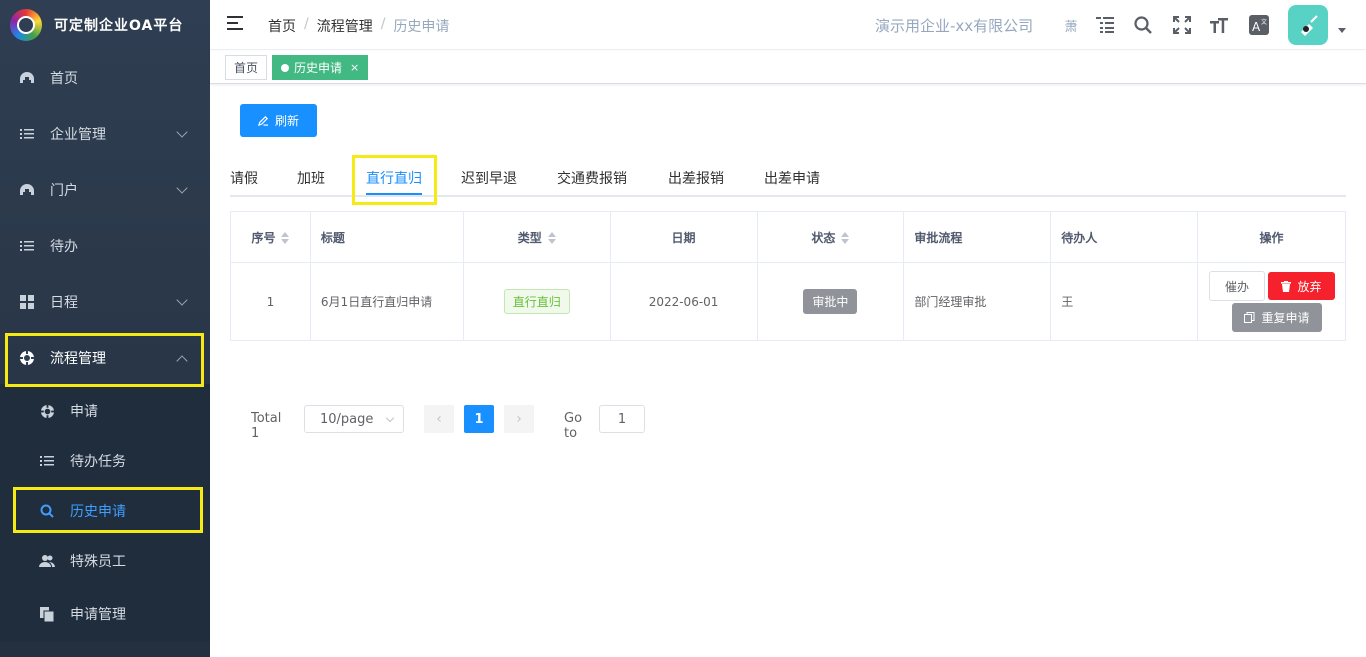 This screenshot has width=1366, height=657. I want to click on chevron-up-icon, so click(182, 361).